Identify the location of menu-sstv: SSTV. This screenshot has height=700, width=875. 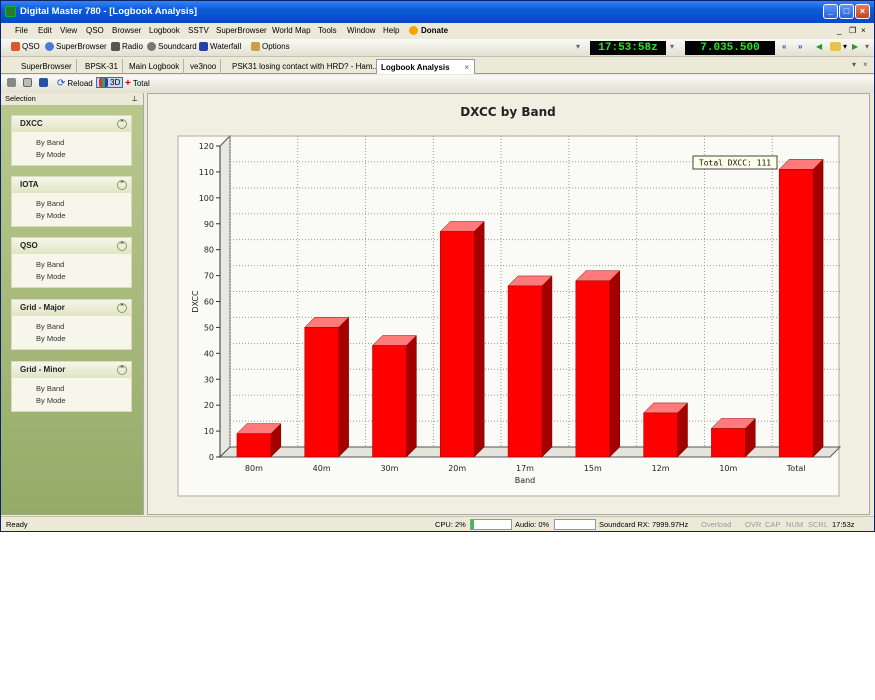
(198, 30).